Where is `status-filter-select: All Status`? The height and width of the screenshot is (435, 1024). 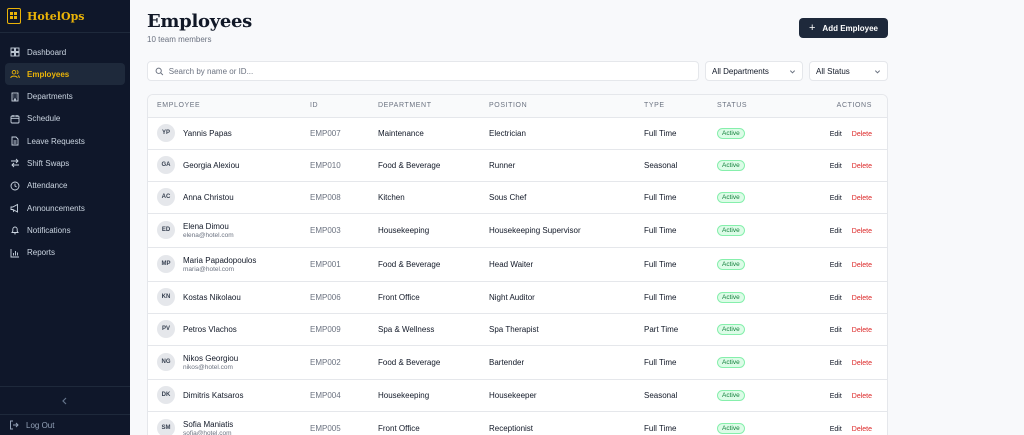 status-filter-select: All Status is located at coordinates (848, 71).